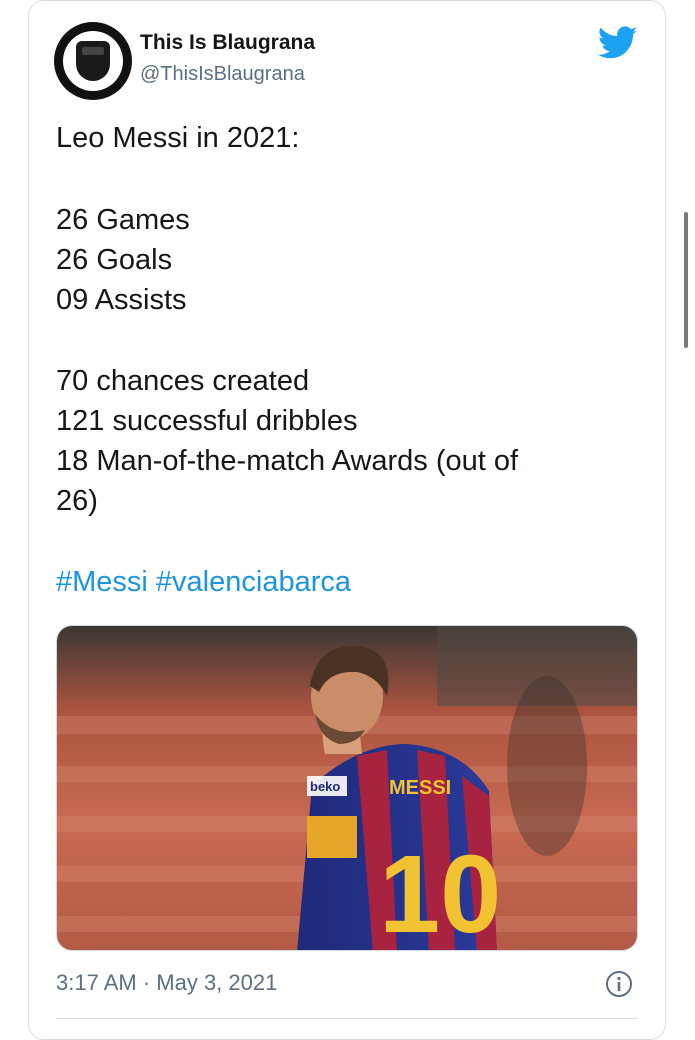 This screenshot has width=695, height=1040. What do you see at coordinates (123, 220) in the screenshot?
I see `tweet-text-line: 26 Games` at bounding box center [123, 220].